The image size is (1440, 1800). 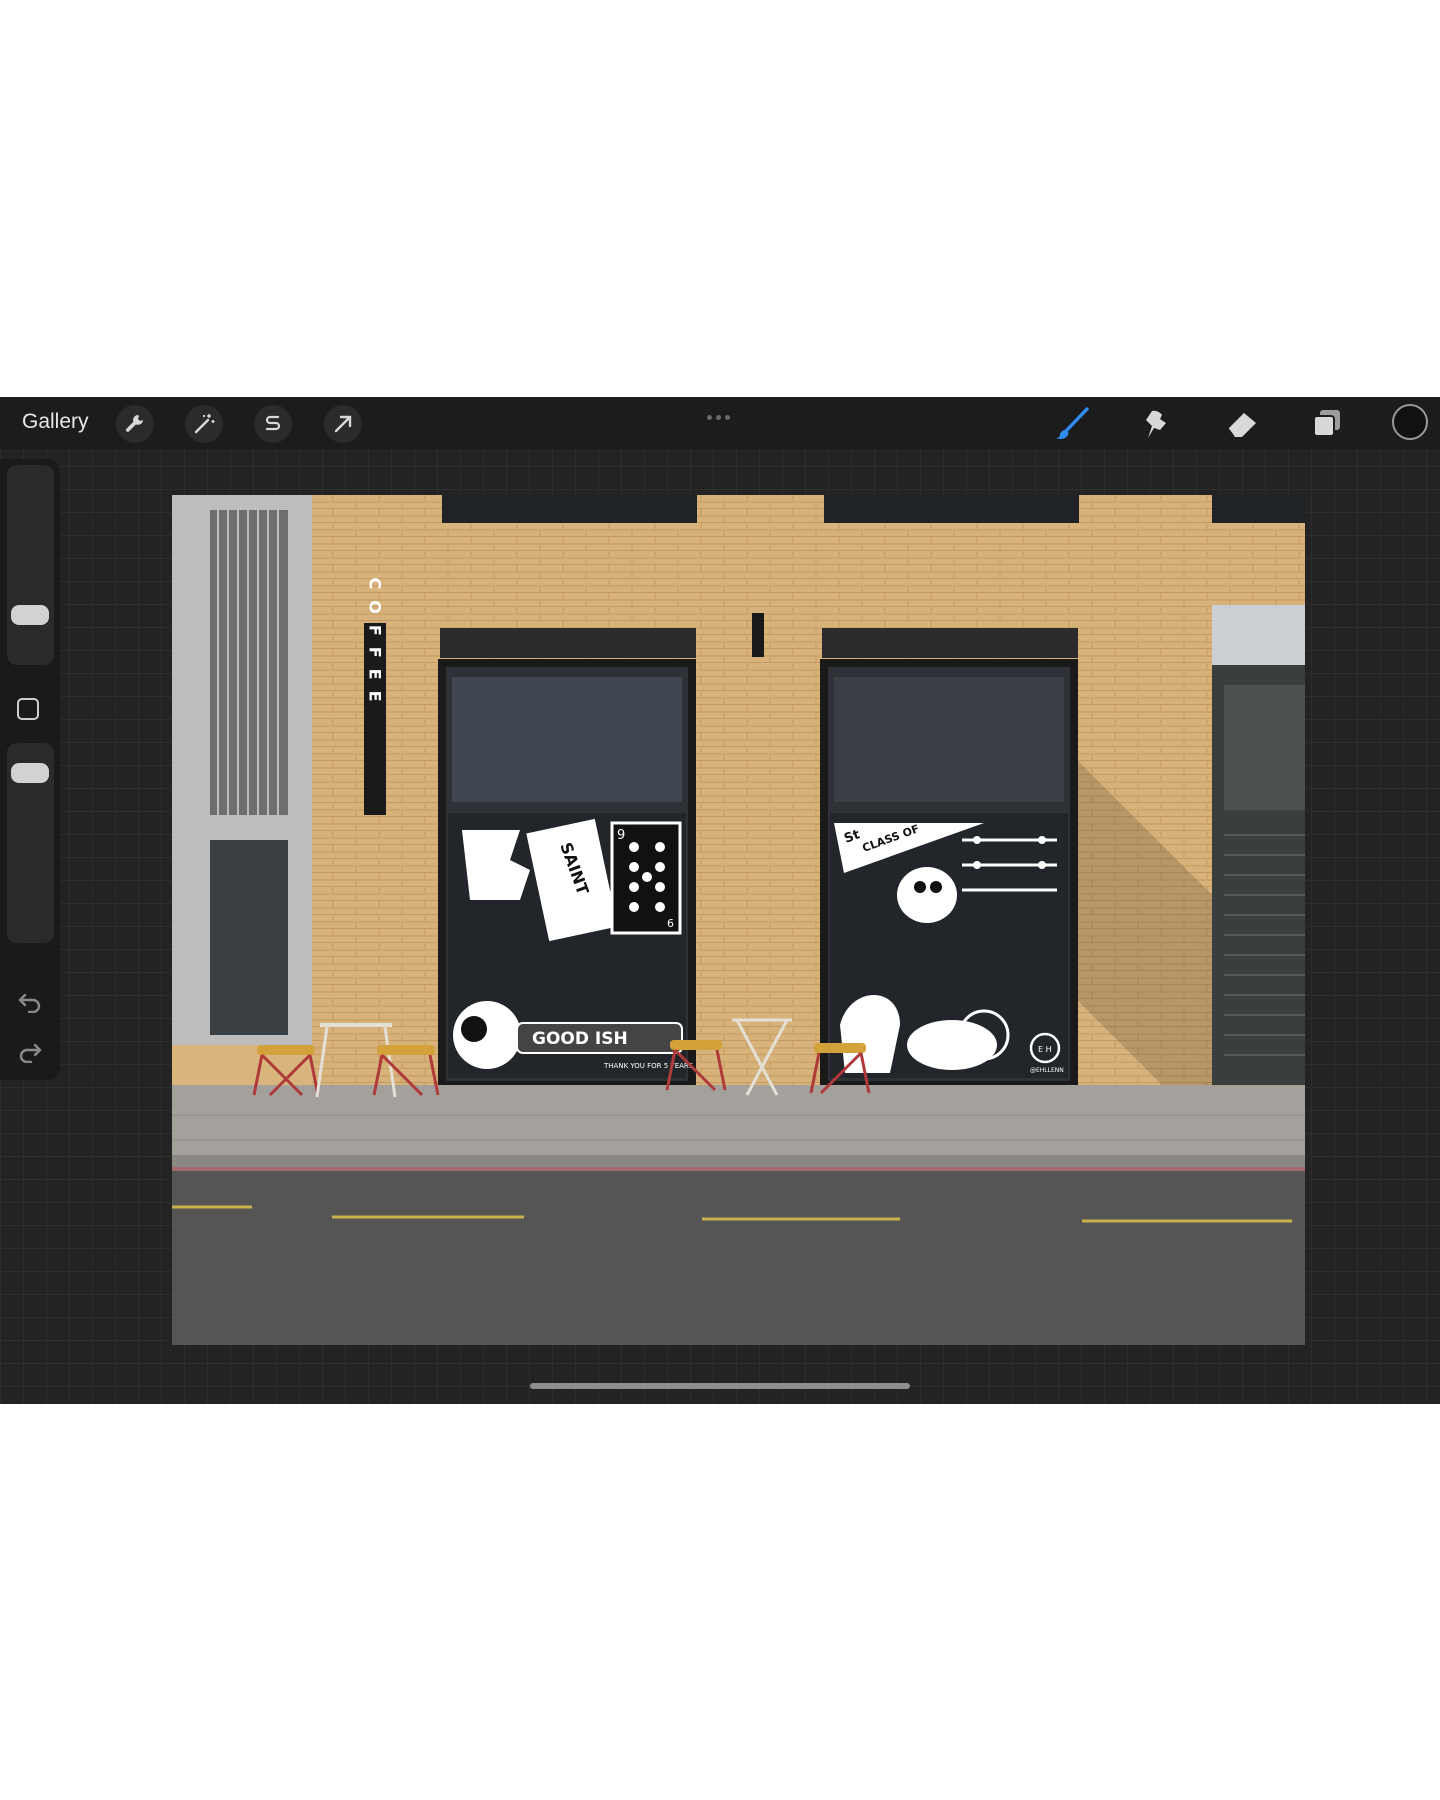 What do you see at coordinates (621, 835) in the screenshot?
I see `card-rank: 9` at bounding box center [621, 835].